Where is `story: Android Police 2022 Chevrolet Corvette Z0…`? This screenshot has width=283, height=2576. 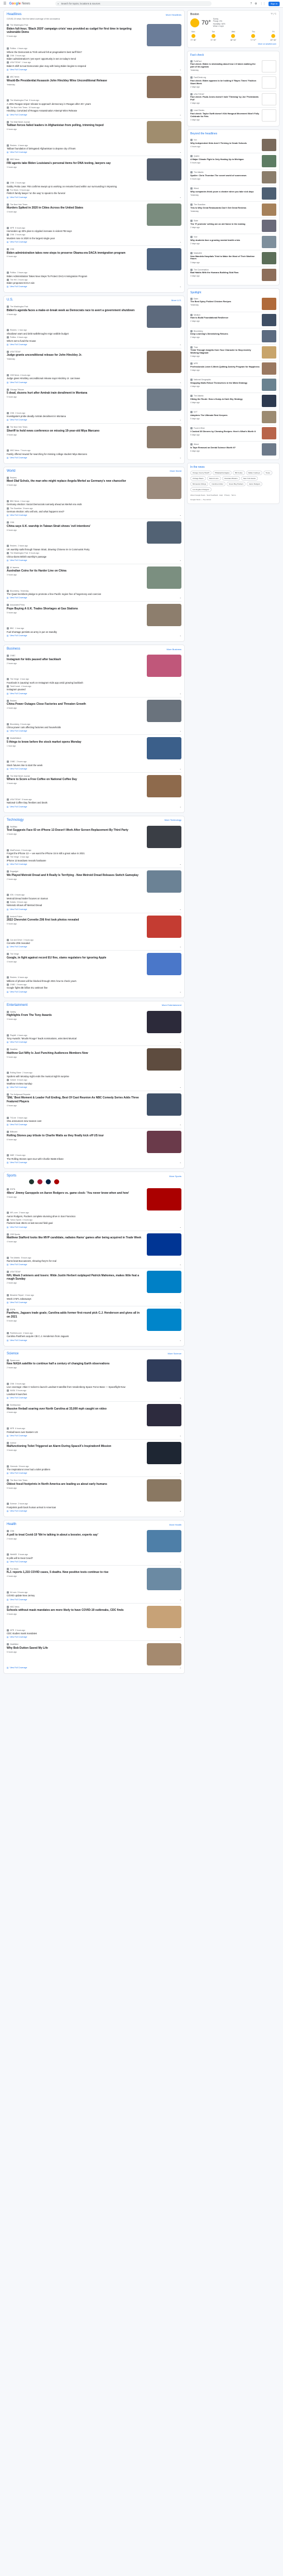 story: Android Police 2022 Chevrolet Corvette Z0… is located at coordinates (94, 932).